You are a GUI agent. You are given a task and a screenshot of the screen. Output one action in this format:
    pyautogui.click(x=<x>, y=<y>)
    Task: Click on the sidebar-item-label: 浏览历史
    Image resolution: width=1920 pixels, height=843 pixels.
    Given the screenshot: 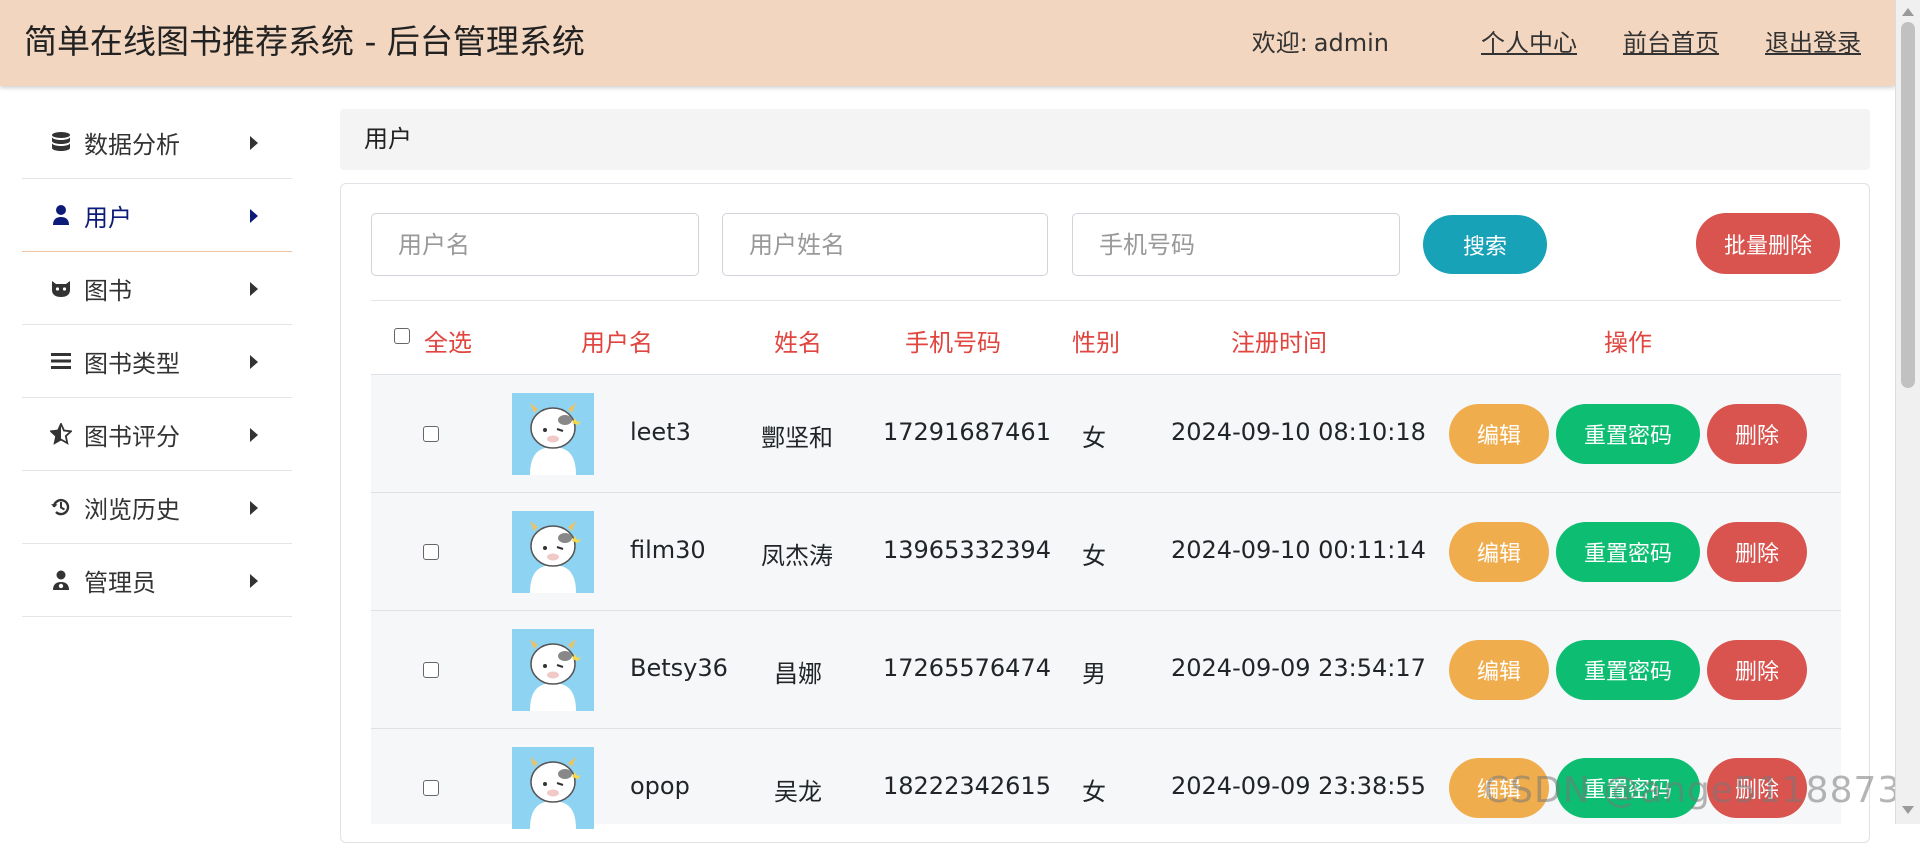 What is the action you would take?
    pyautogui.click(x=132, y=509)
    